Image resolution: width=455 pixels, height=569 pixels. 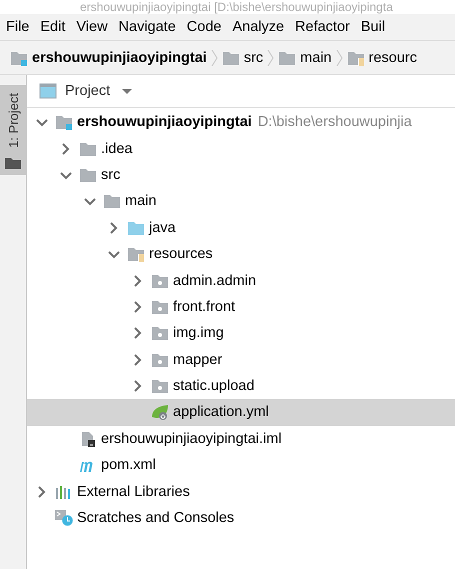 I want to click on breadcrumb-item: src, so click(x=254, y=58).